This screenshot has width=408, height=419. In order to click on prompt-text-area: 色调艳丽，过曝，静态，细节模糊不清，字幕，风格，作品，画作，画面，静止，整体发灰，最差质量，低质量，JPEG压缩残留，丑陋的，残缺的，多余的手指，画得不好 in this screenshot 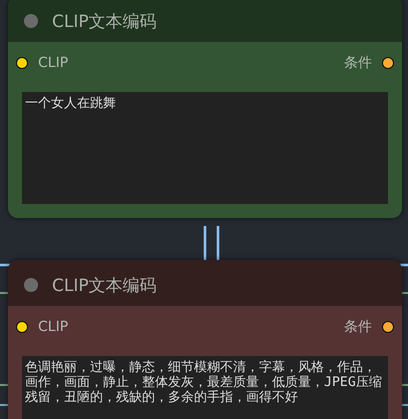, I will do `click(205, 387)`.